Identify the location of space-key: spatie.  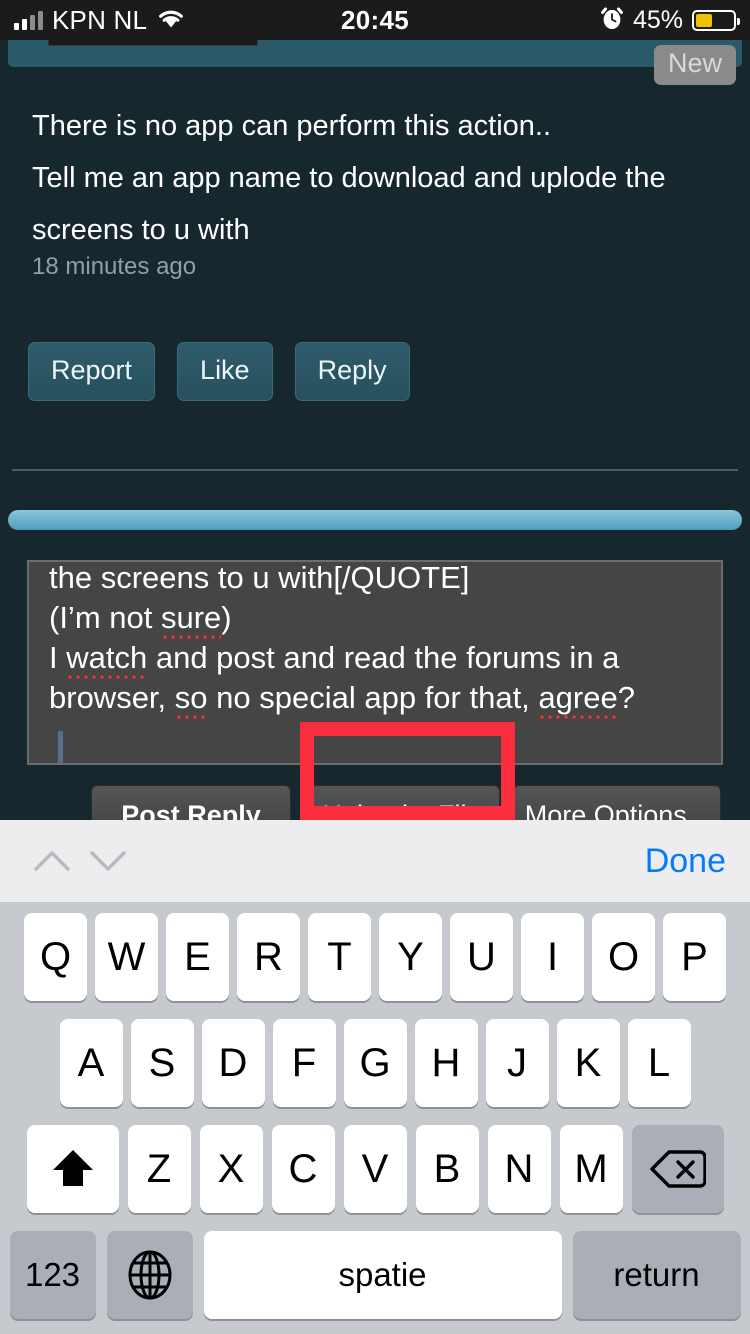
(382, 1275).